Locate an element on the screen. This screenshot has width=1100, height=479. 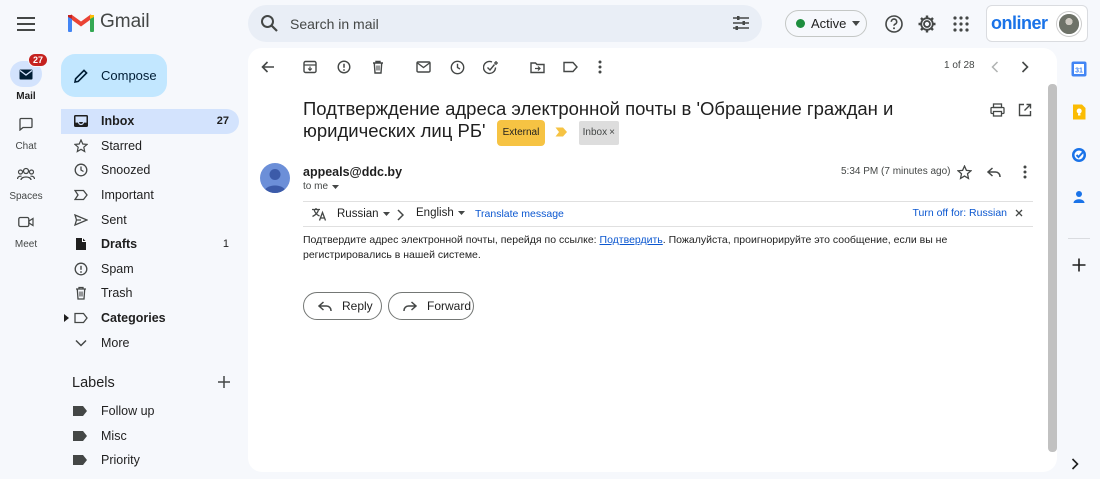
search-input is located at coordinates (500, 23).